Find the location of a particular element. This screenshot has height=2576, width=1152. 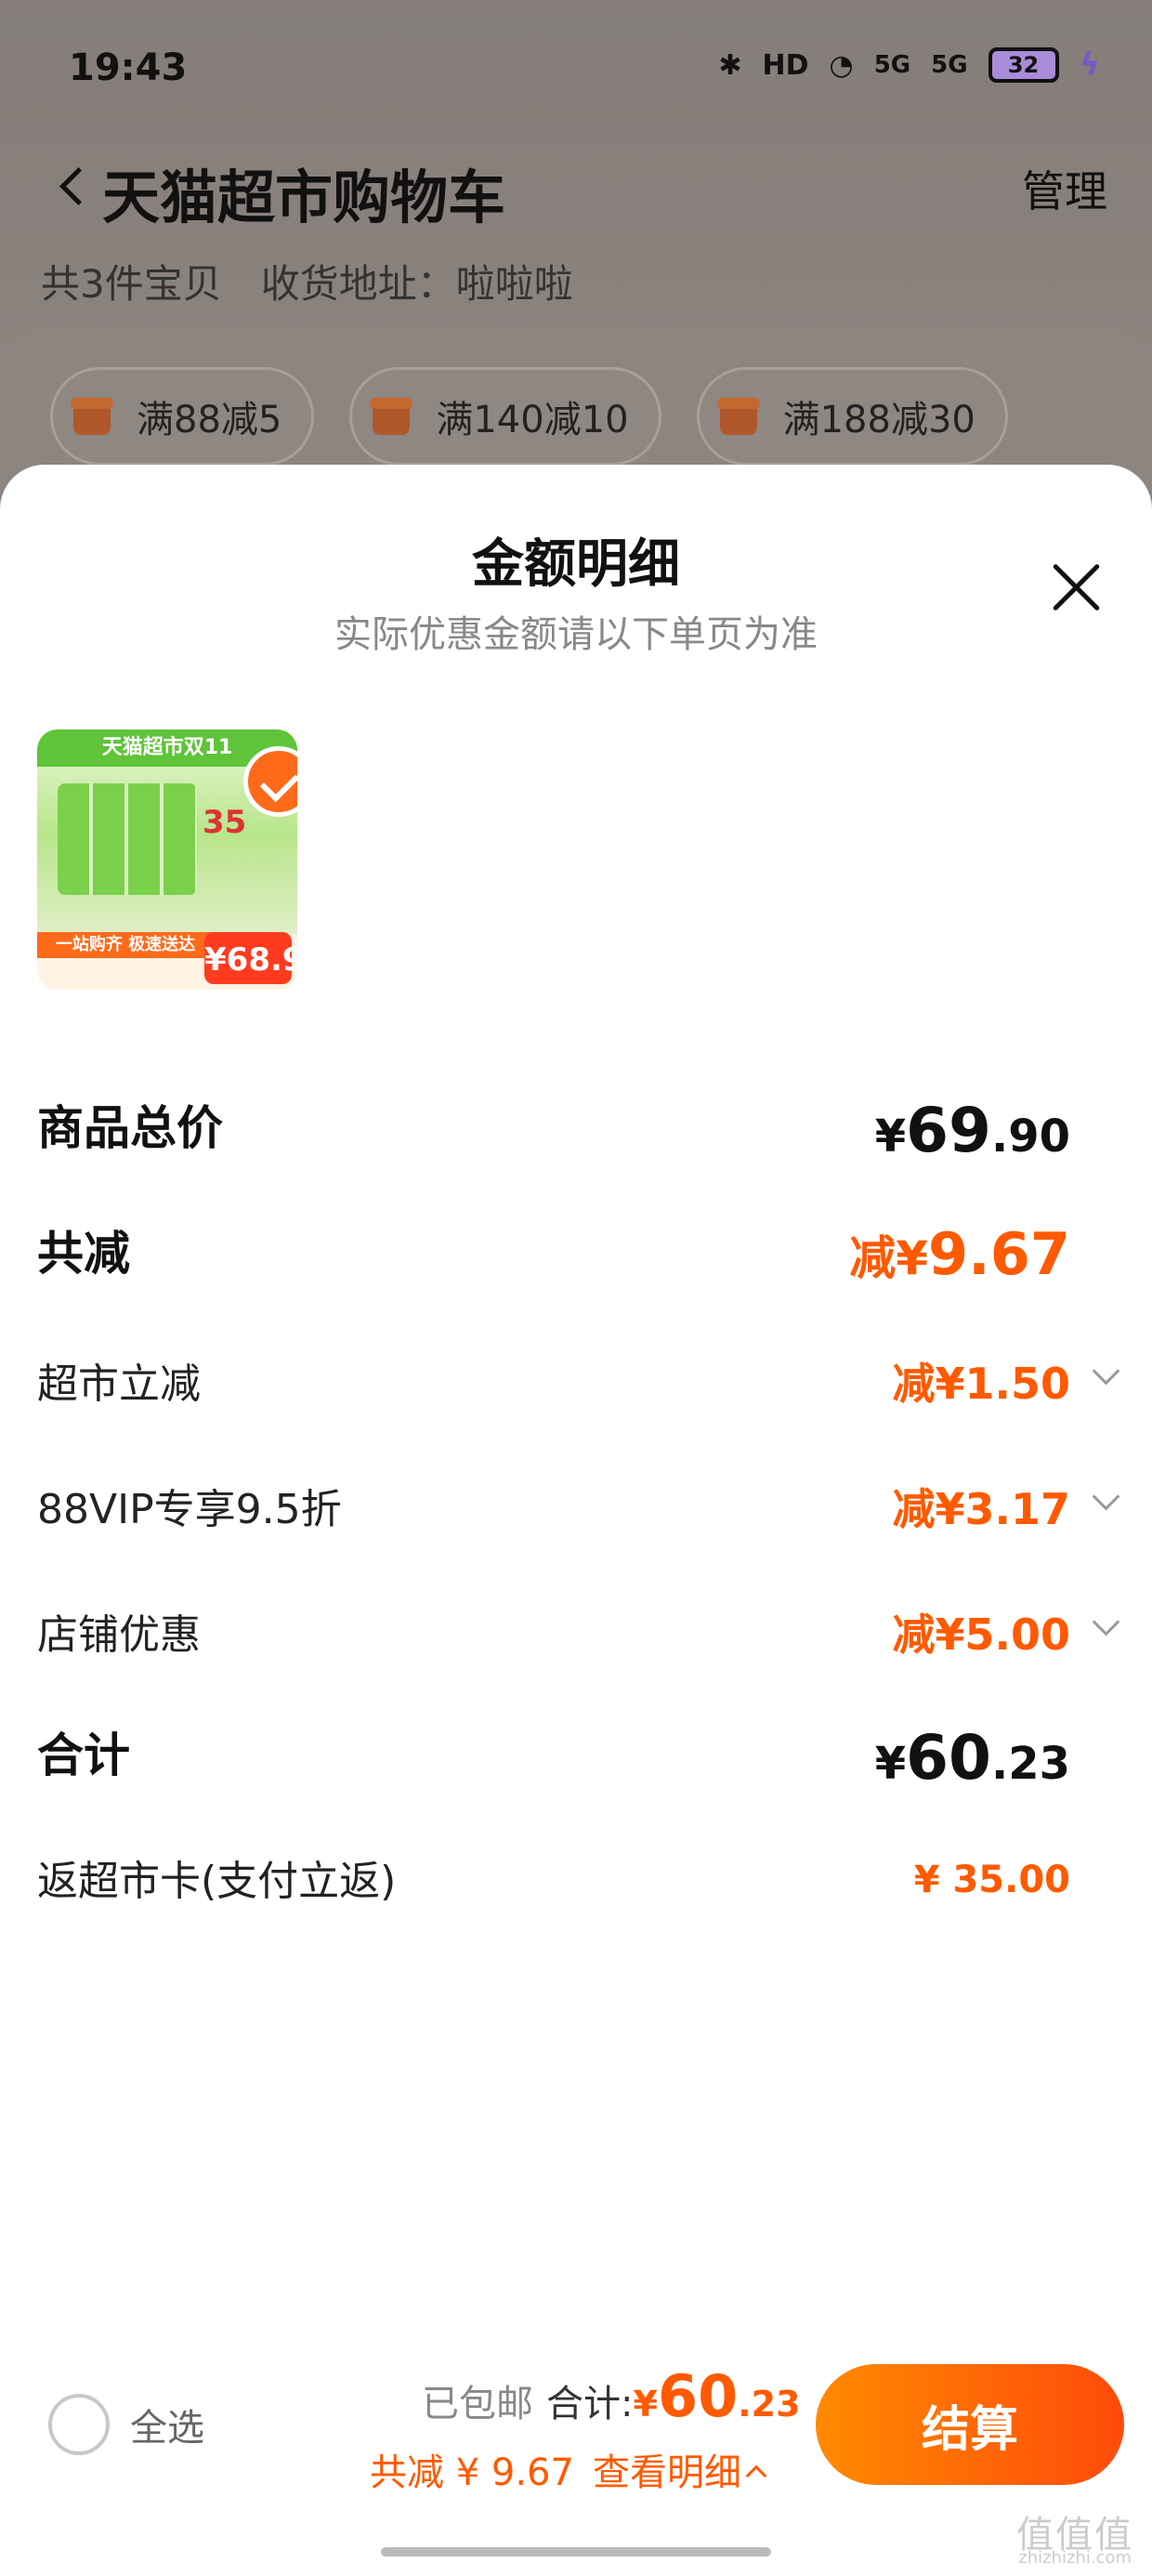

checkout-button: 结算 is located at coordinates (970, 2424).